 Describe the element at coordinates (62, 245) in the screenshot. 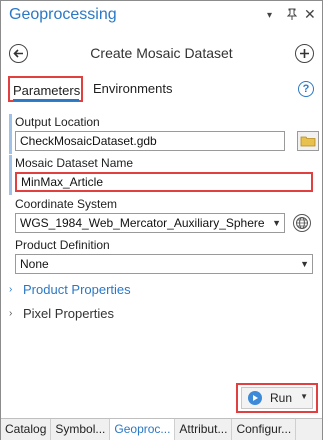

I see `product-def-label: Product Definition` at that location.